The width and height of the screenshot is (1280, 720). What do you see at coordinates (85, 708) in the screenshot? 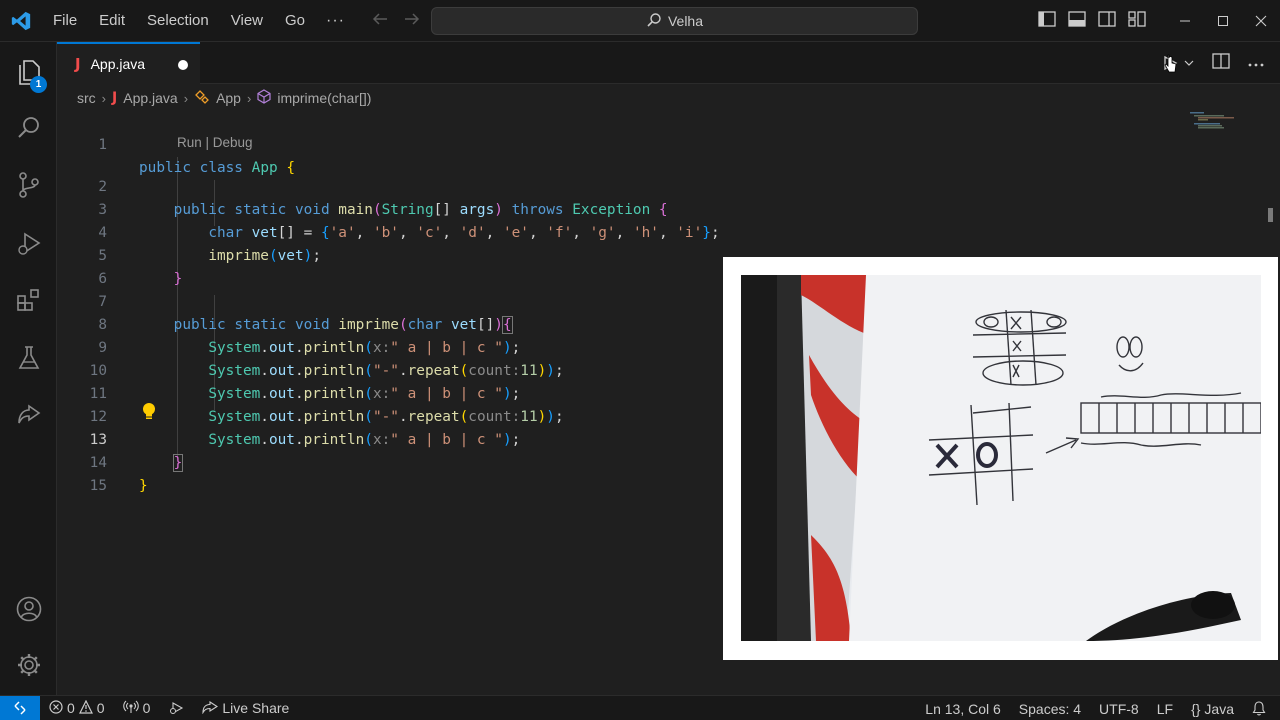
I see `warning-icon` at bounding box center [85, 708].